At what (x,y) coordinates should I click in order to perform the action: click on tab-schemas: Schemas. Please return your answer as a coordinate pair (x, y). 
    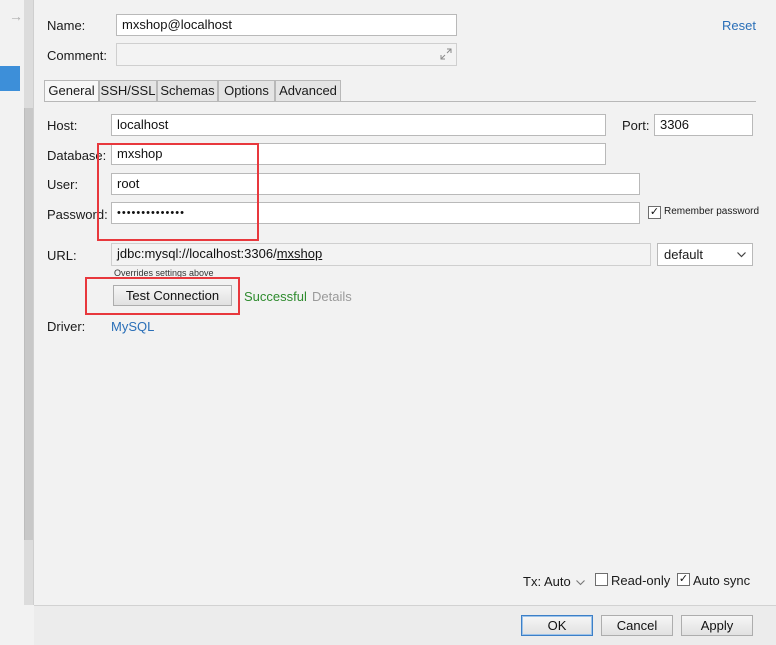
    Looking at the image, I should click on (187, 90).